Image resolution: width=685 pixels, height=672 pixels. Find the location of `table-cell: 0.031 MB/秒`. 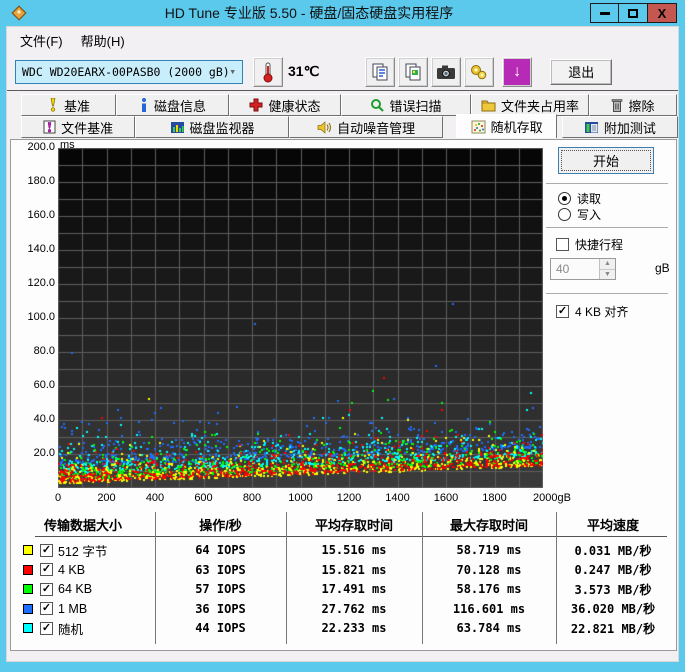

table-cell: 0.031 MB/秒 is located at coordinates (613, 550).